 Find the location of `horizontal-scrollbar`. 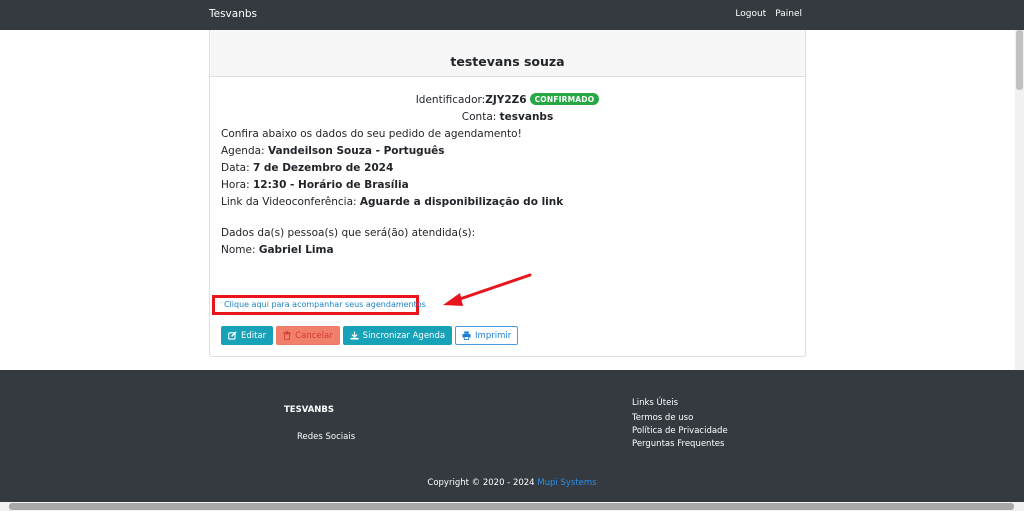

horizontal-scrollbar is located at coordinates (512, 506).